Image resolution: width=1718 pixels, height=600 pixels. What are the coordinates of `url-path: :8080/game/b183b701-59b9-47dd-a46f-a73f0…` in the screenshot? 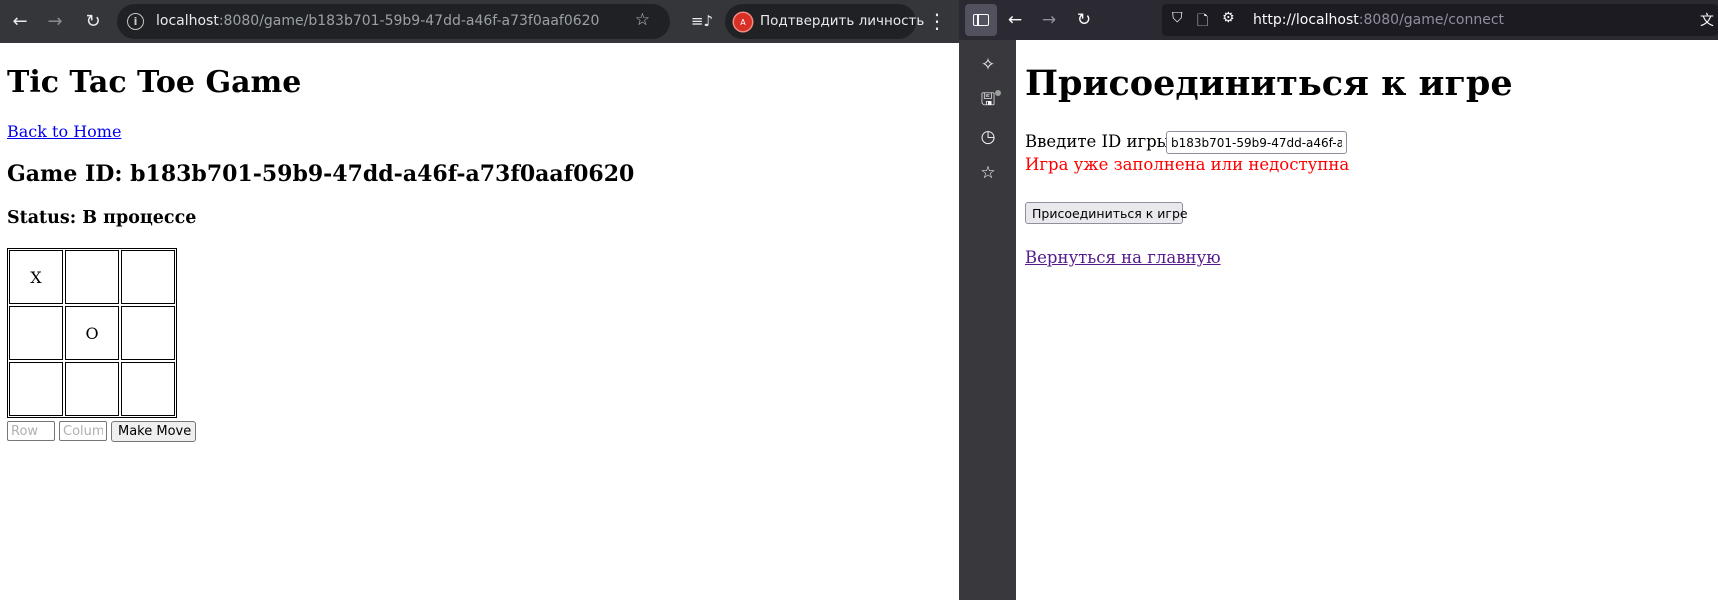 It's located at (409, 21).